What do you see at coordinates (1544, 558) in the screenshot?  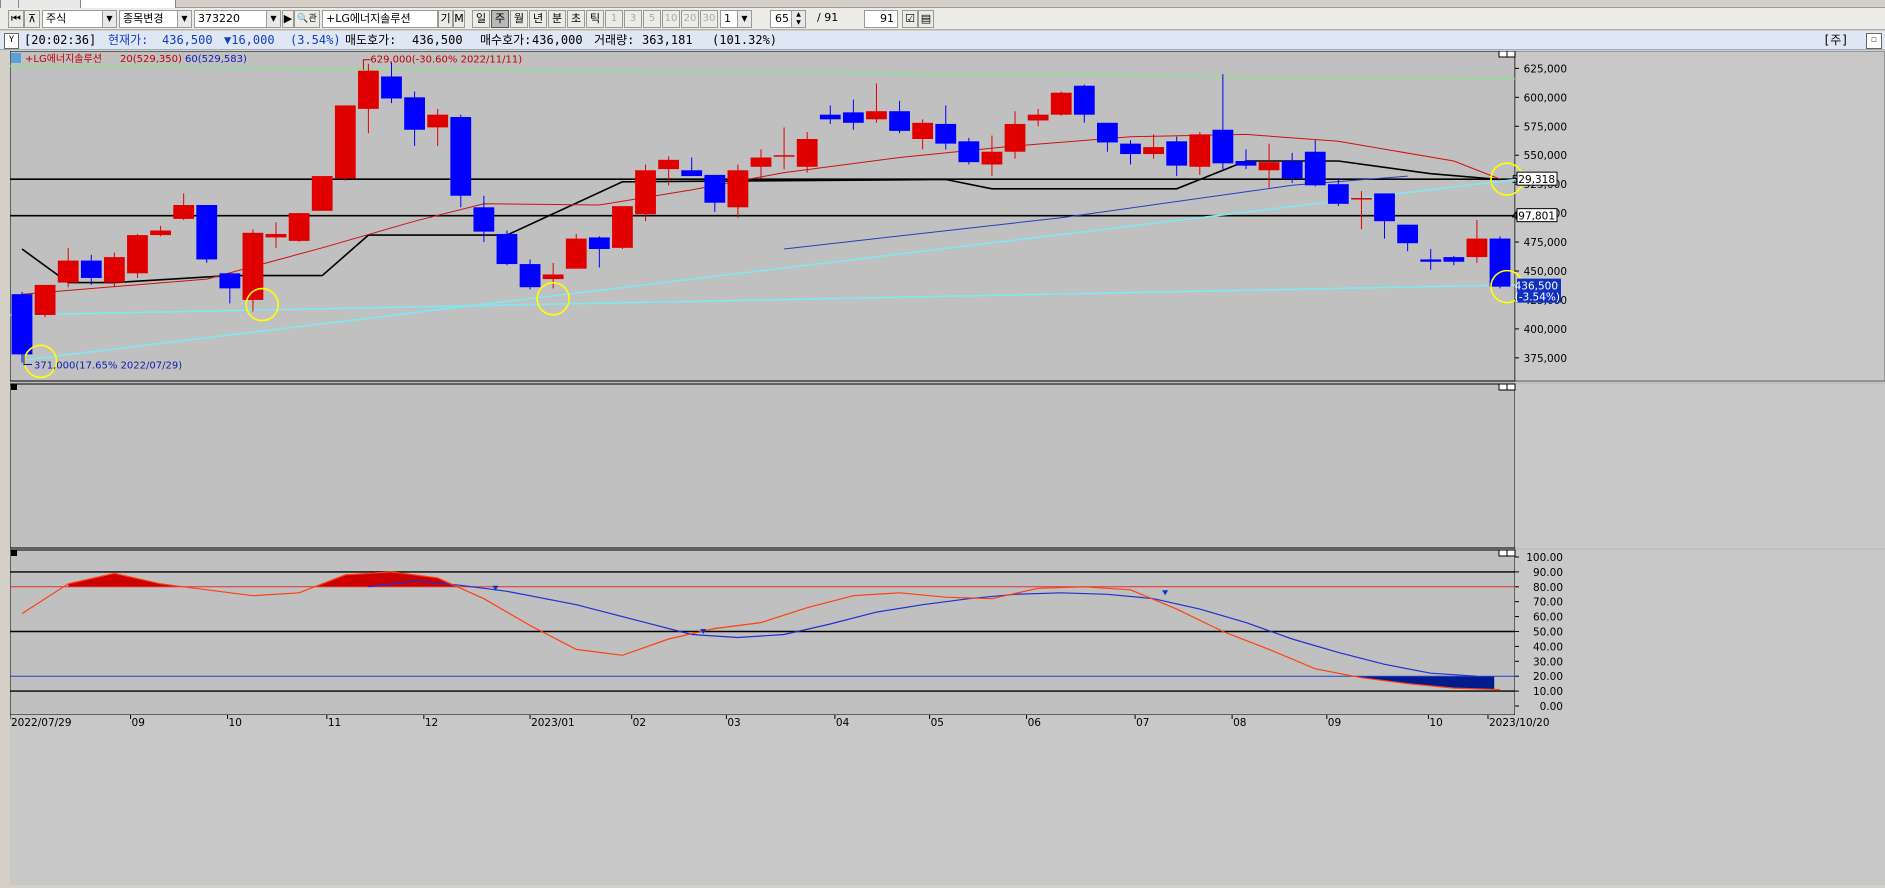 I see `osc-tick-label: 100.00` at bounding box center [1544, 558].